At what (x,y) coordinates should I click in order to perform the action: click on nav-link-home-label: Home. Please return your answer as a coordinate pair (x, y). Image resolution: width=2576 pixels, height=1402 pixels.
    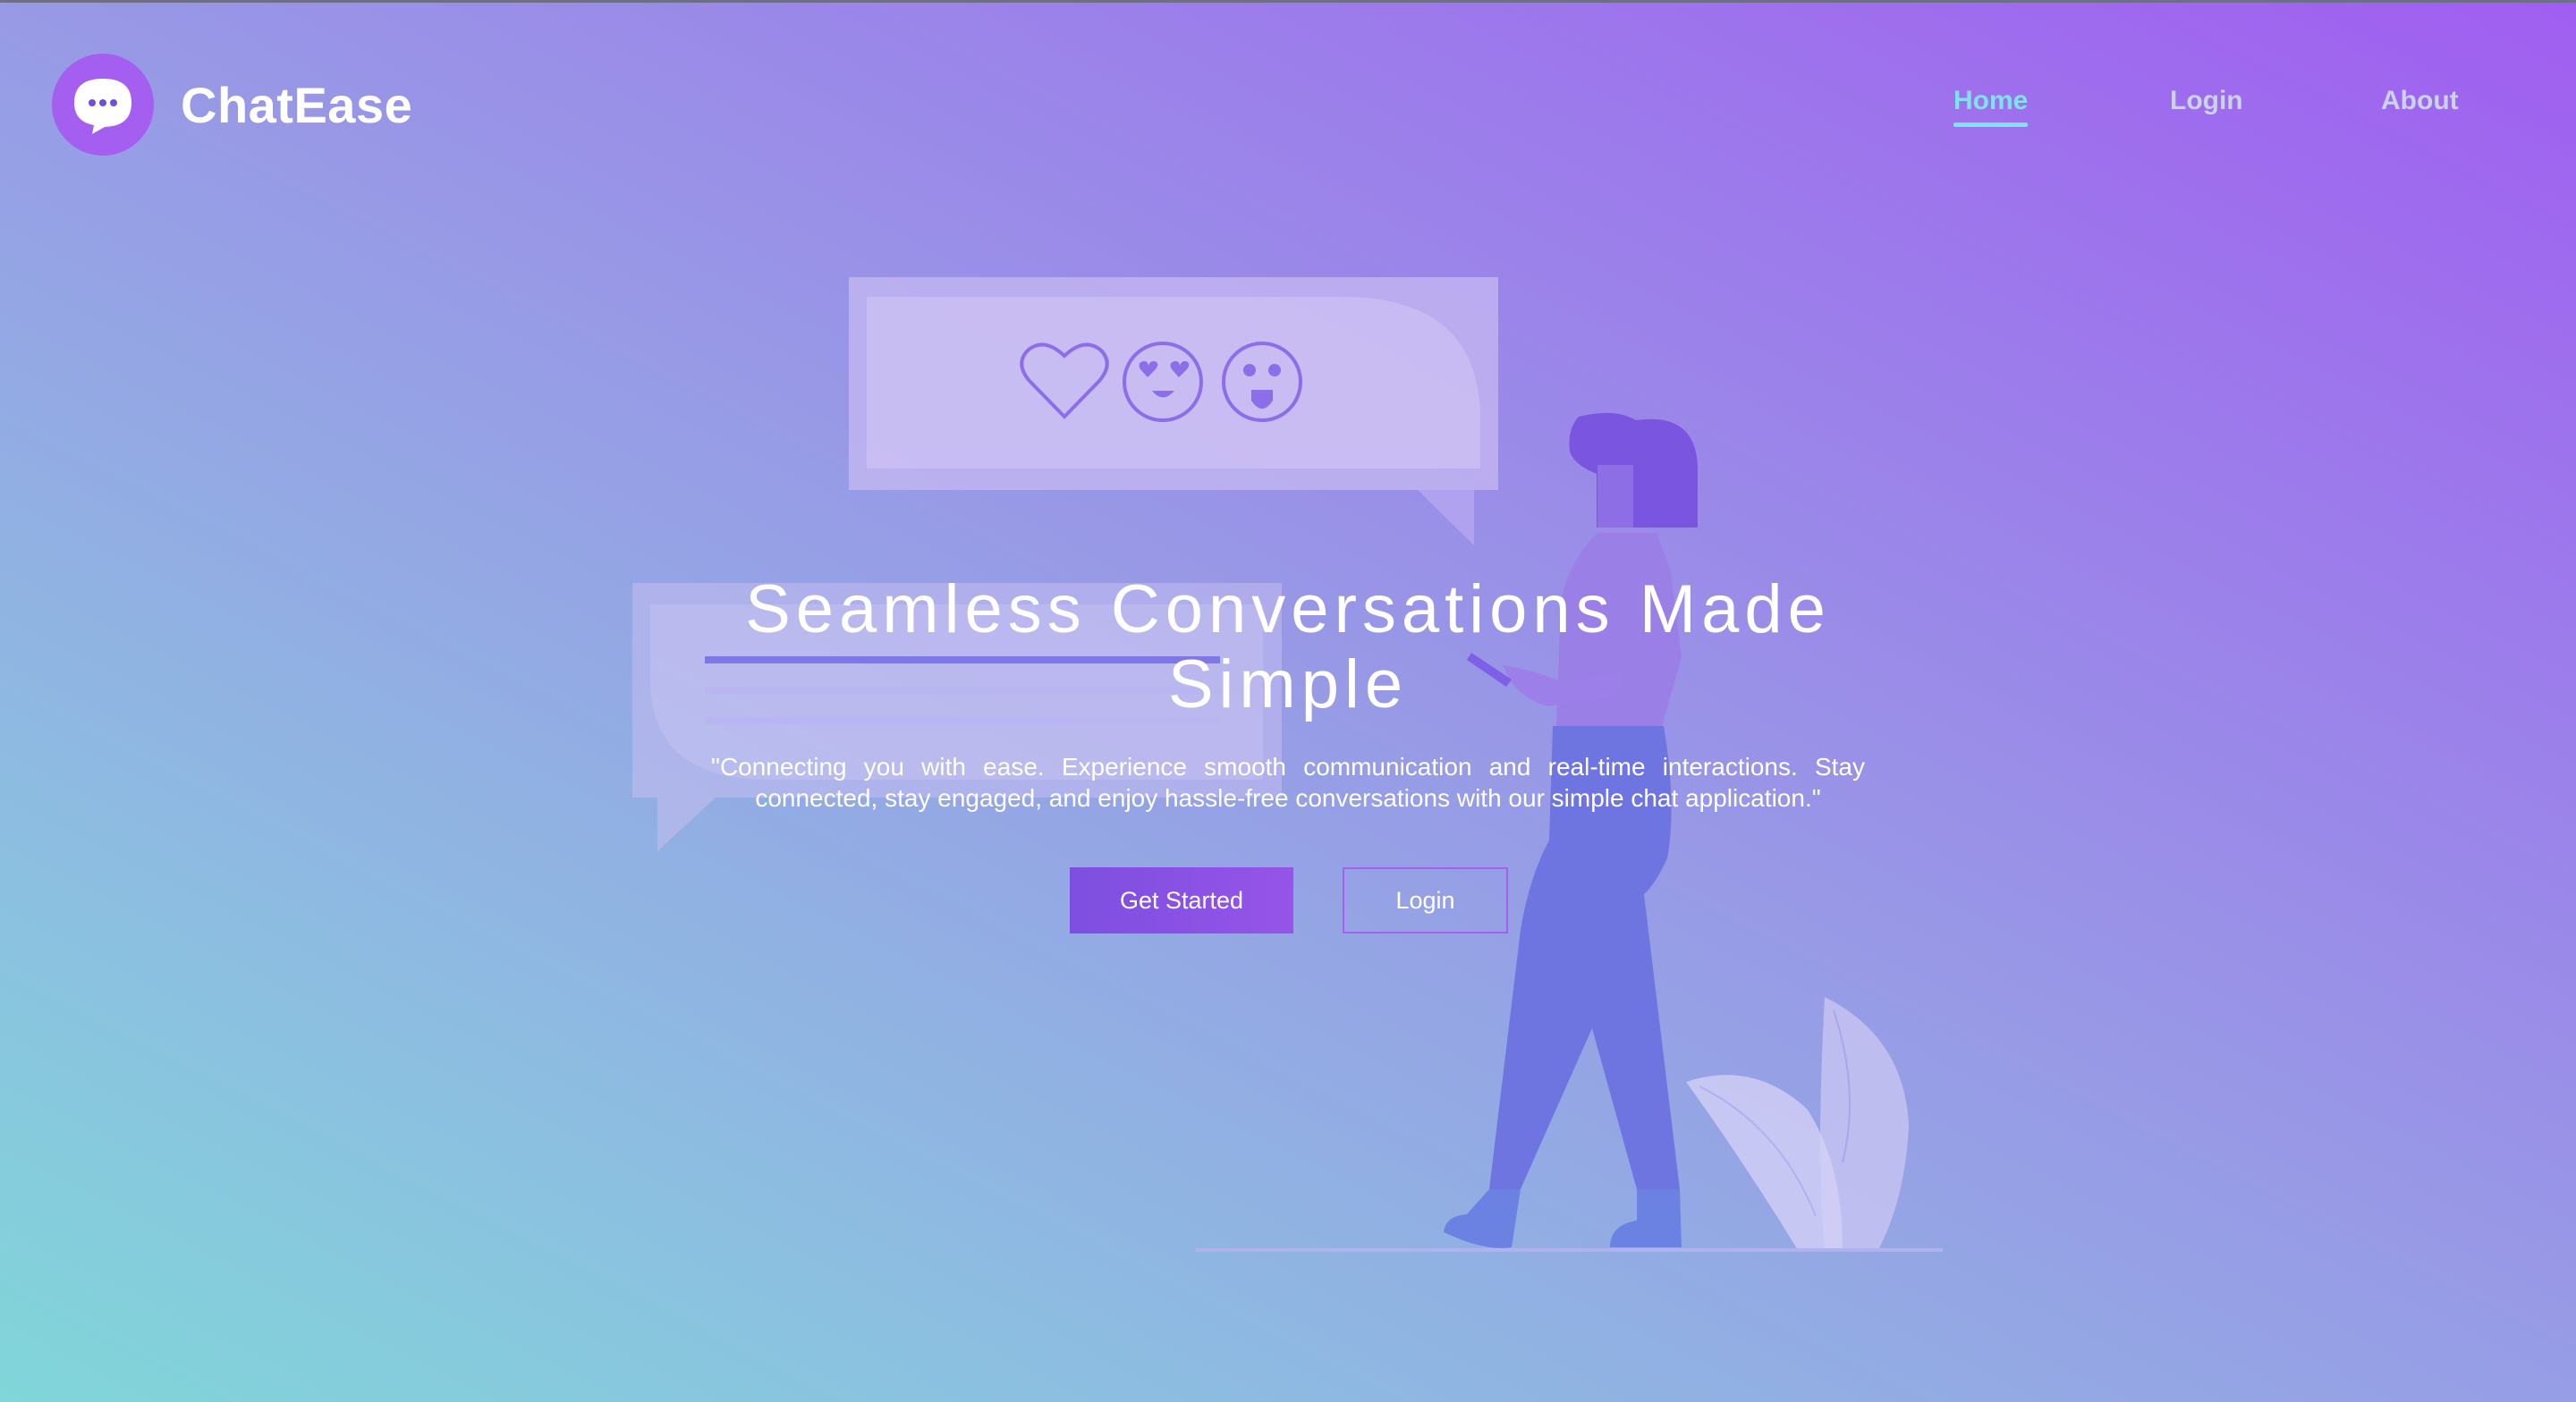
    Looking at the image, I should click on (1991, 100).